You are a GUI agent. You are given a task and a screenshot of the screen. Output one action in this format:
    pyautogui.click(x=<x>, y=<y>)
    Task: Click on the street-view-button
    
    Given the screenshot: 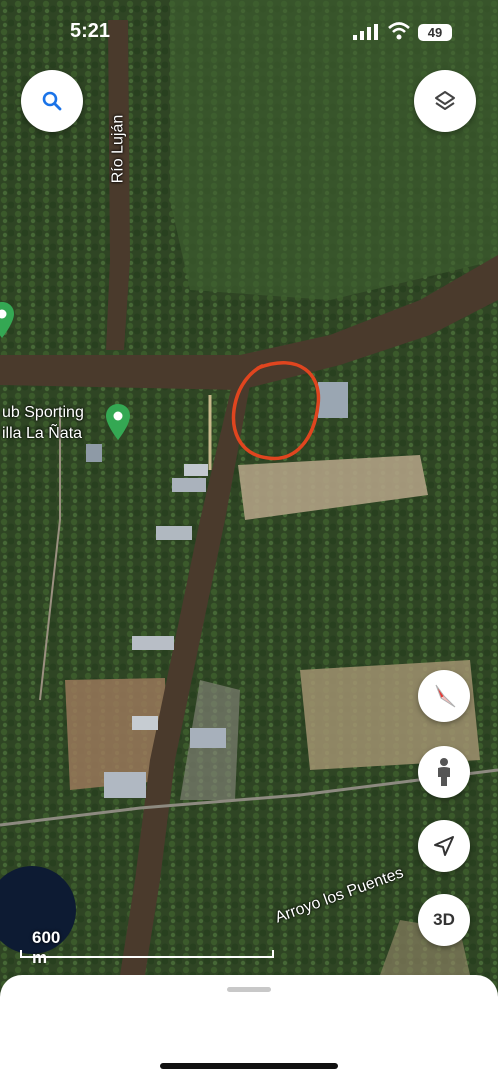 What is the action you would take?
    pyautogui.click(x=444, y=772)
    